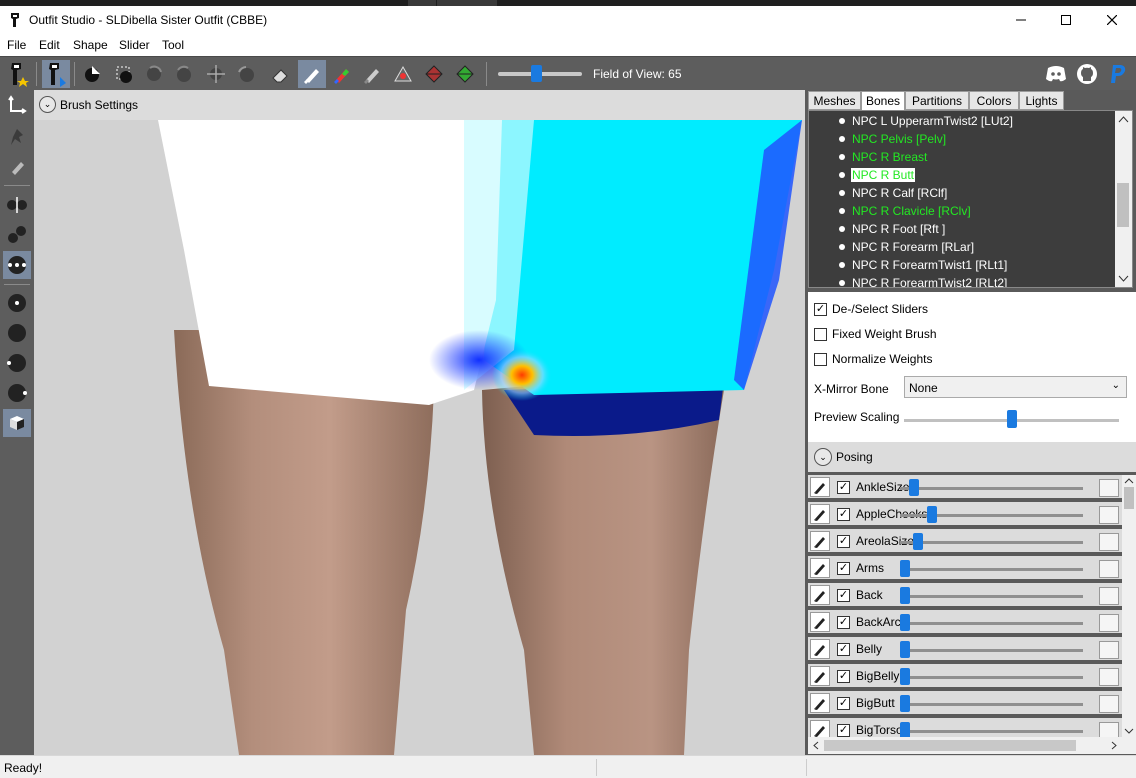 The image size is (1136, 778). Describe the element at coordinates (1129, 731) in the screenshot. I see `scroll-down-icon` at that location.